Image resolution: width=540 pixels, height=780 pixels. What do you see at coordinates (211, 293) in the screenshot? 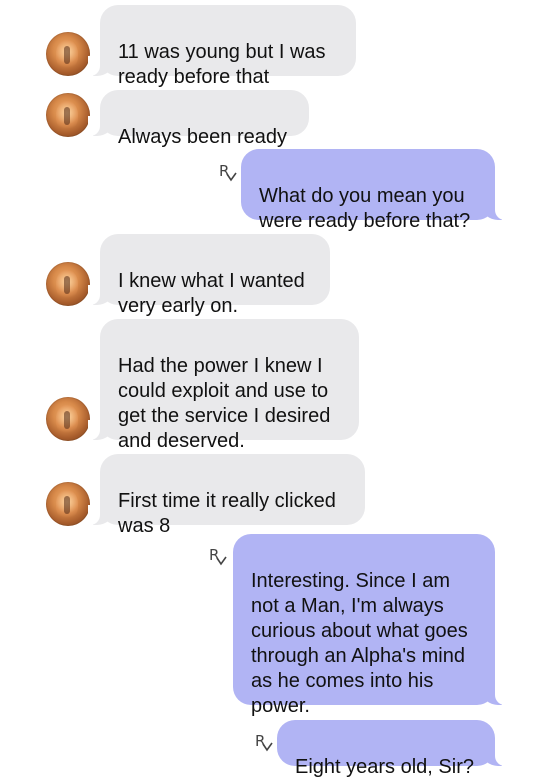
I see `message-text: I knew what I wanted very early on.` at bounding box center [211, 293].